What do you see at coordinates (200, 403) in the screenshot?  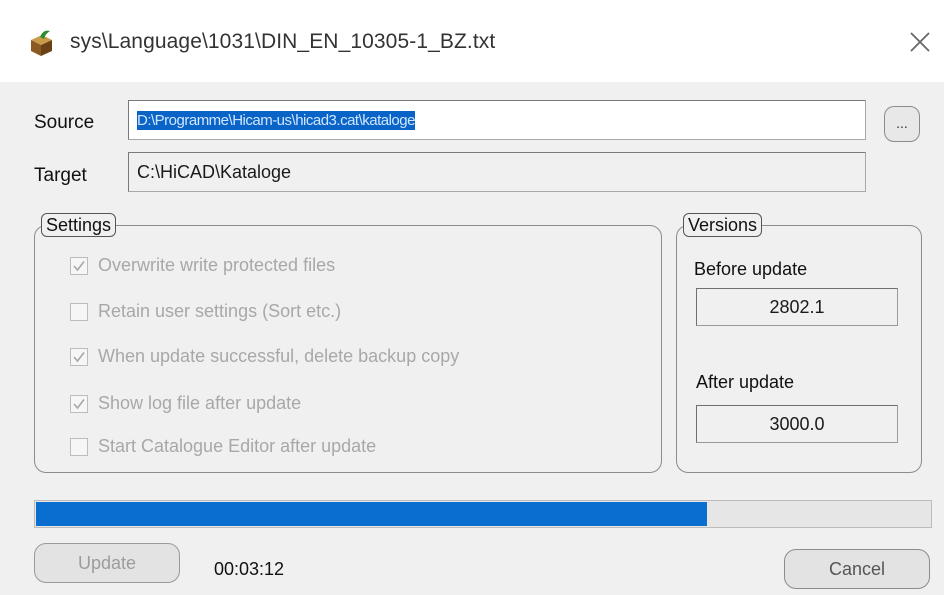 I see `option-label: Show log file after update` at bounding box center [200, 403].